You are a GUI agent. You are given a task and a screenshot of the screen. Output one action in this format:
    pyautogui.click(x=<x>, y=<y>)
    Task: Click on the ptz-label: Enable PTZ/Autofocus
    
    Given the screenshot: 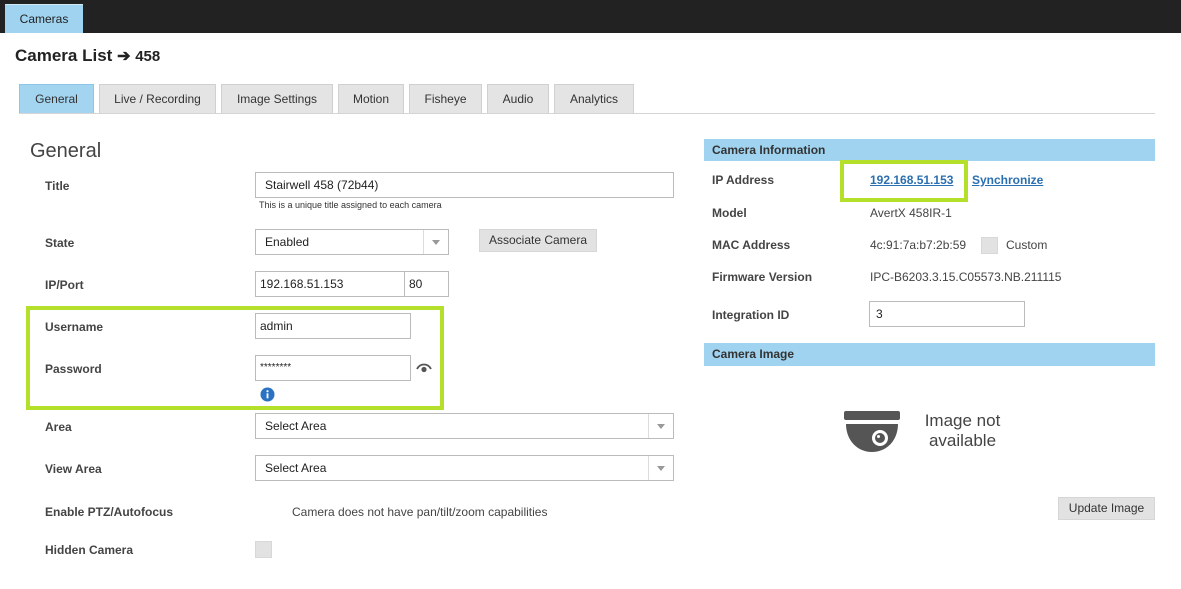 What is the action you would take?
    pyautogui.click(x=109, y=512)
    